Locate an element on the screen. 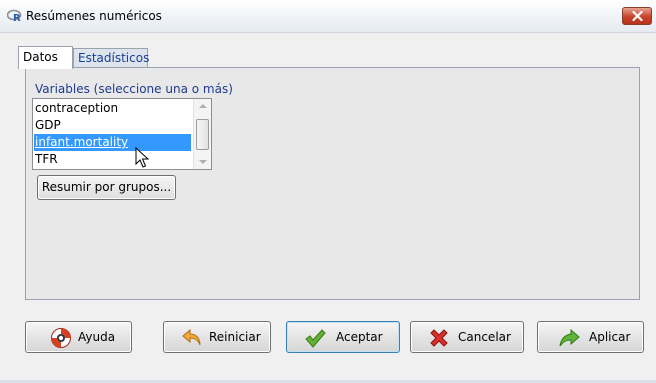 This screenshot has width=656, height=383. variables-label: Variables (seleccione una o más) is located at coordinates (134, 89).